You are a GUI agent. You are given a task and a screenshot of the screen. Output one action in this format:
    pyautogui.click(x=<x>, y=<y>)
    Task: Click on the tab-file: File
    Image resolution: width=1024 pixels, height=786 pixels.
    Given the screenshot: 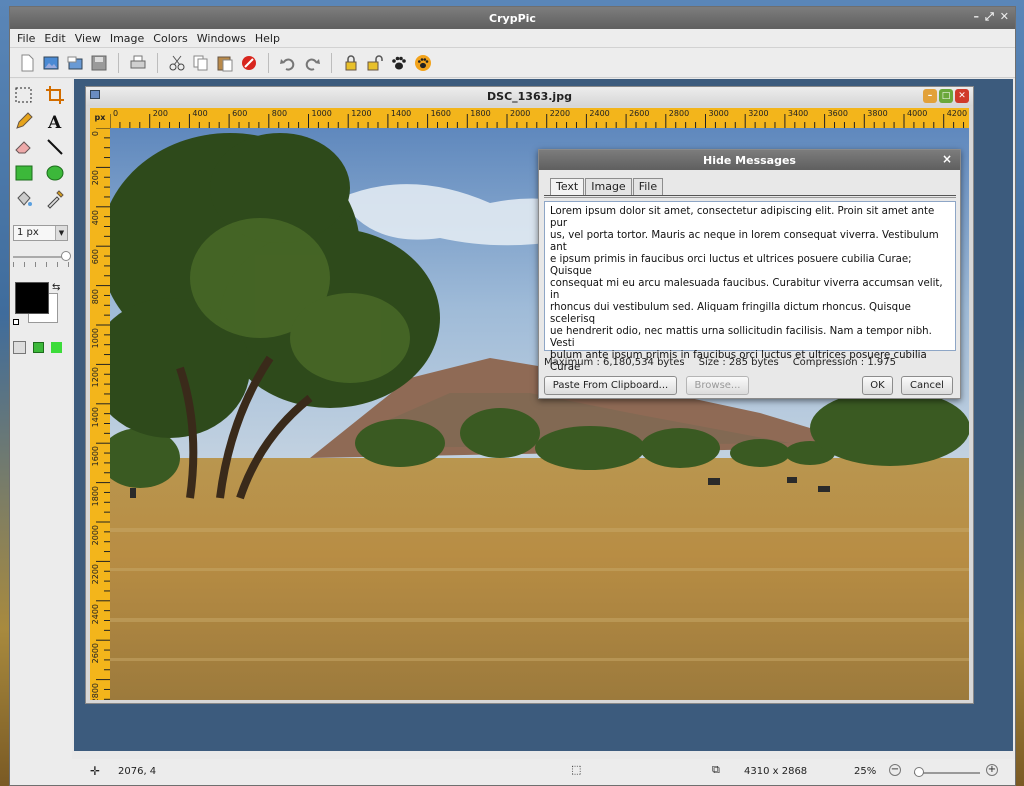 What is the action you would take?
    pyautogui.click(x=648, y=186)
    